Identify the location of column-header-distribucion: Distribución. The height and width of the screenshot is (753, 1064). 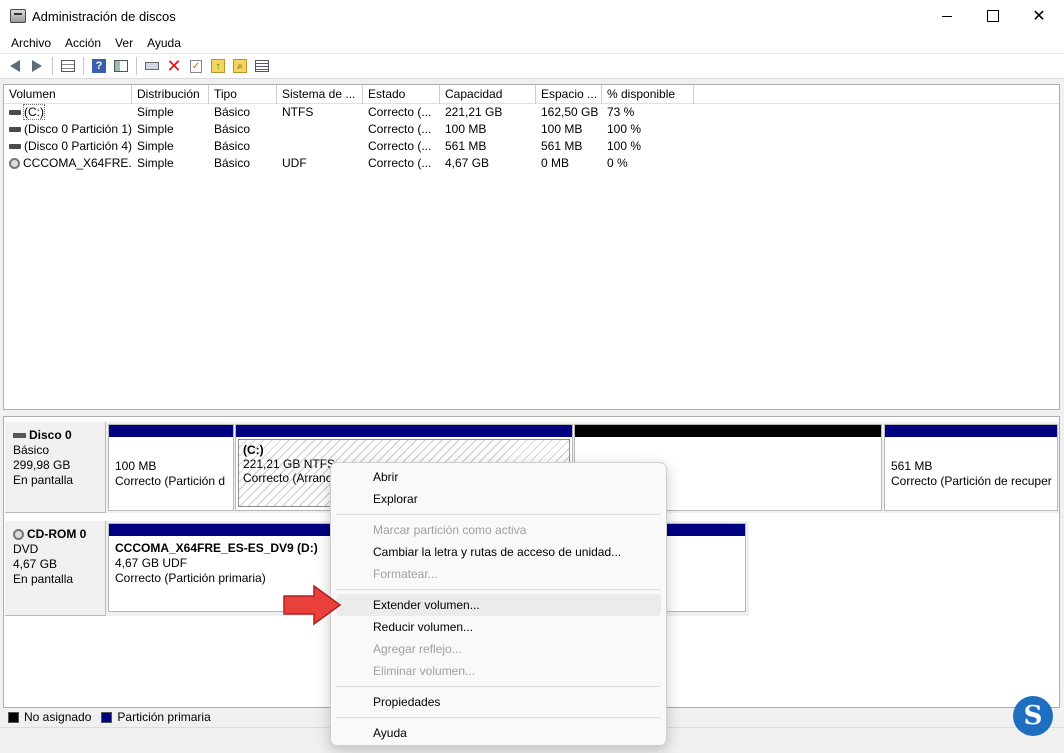
(170, 94).